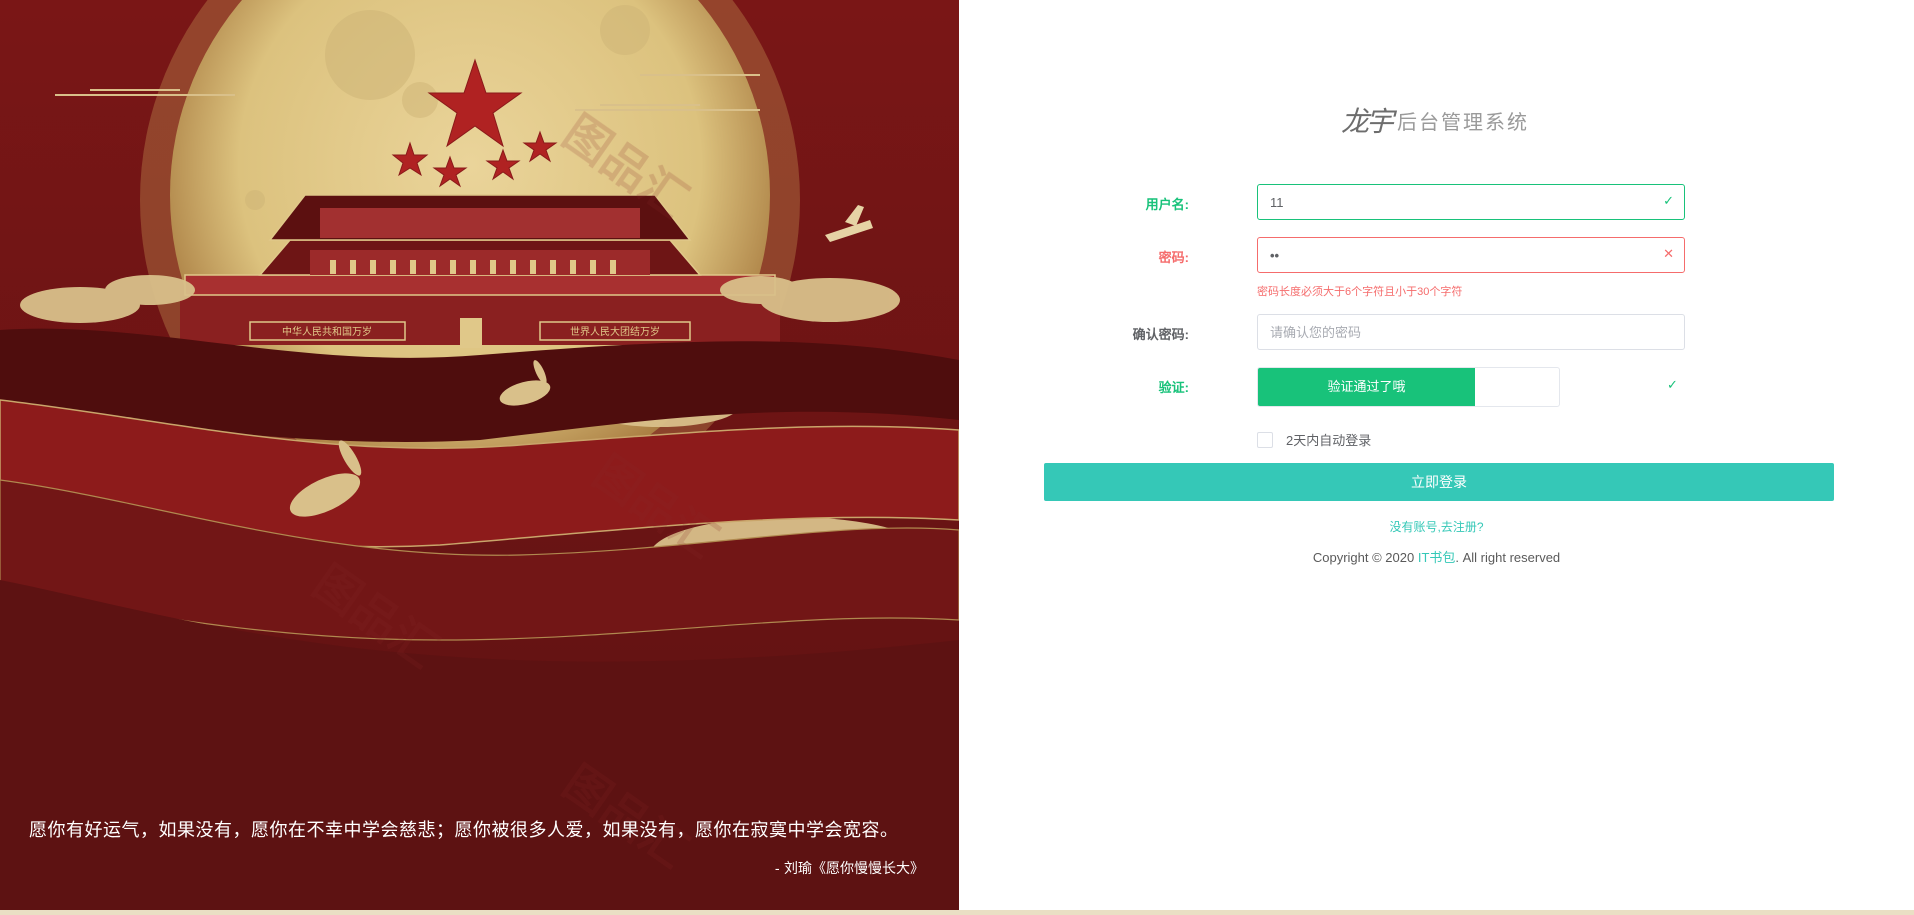  I want to click on copyright-prefix: Copyright © 2020, so click(1363, 557).